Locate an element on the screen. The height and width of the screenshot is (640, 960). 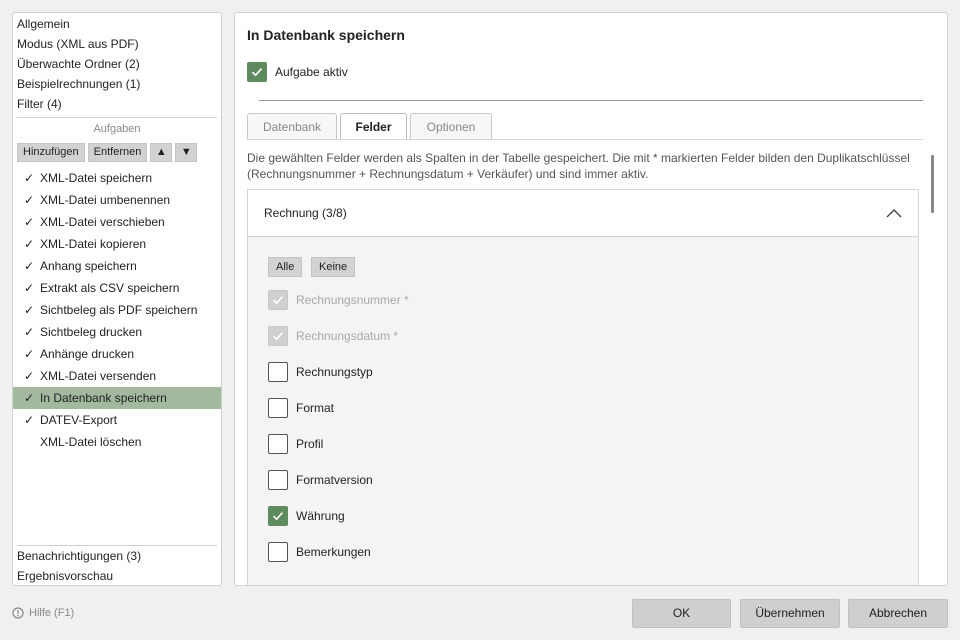
field-label: Währung is located at coordinates (320, 516).